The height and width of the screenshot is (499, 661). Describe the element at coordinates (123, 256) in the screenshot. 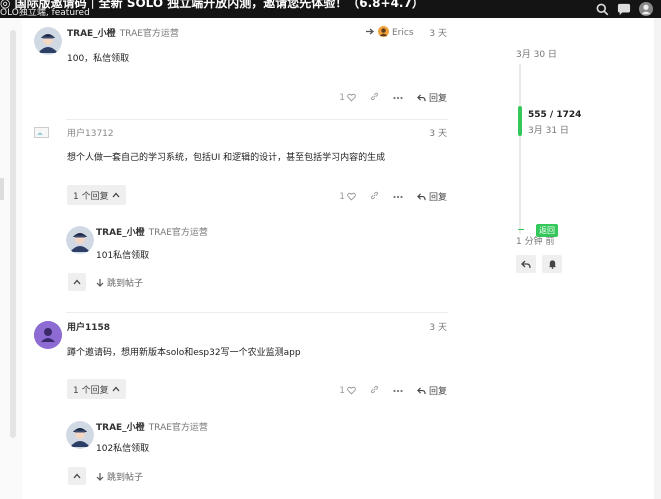

I see `reply-body: 101私信领取` at that location.